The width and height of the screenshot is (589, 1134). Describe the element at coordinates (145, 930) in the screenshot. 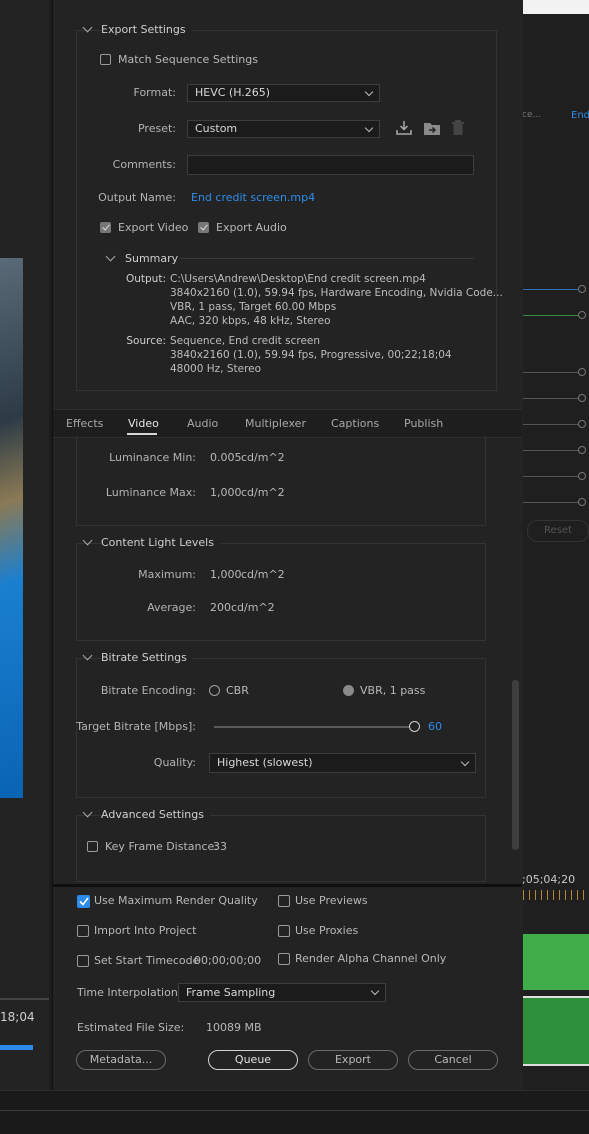

I see `import-project-label: Import Into Project` at that location.